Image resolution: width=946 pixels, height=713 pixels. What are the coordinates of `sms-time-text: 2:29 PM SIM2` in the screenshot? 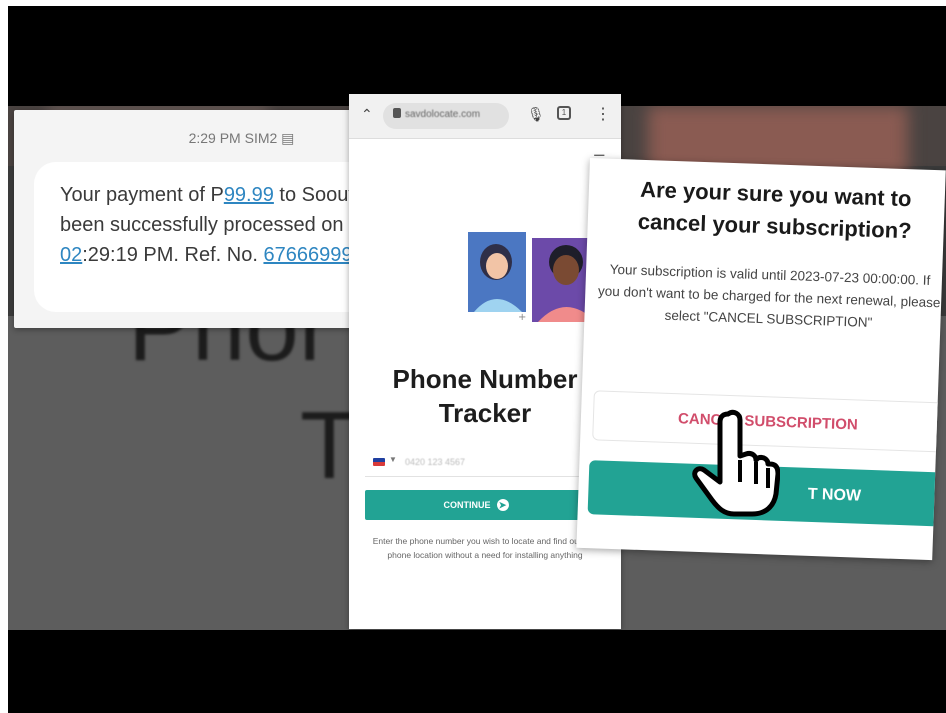 It's located at (233, 138).